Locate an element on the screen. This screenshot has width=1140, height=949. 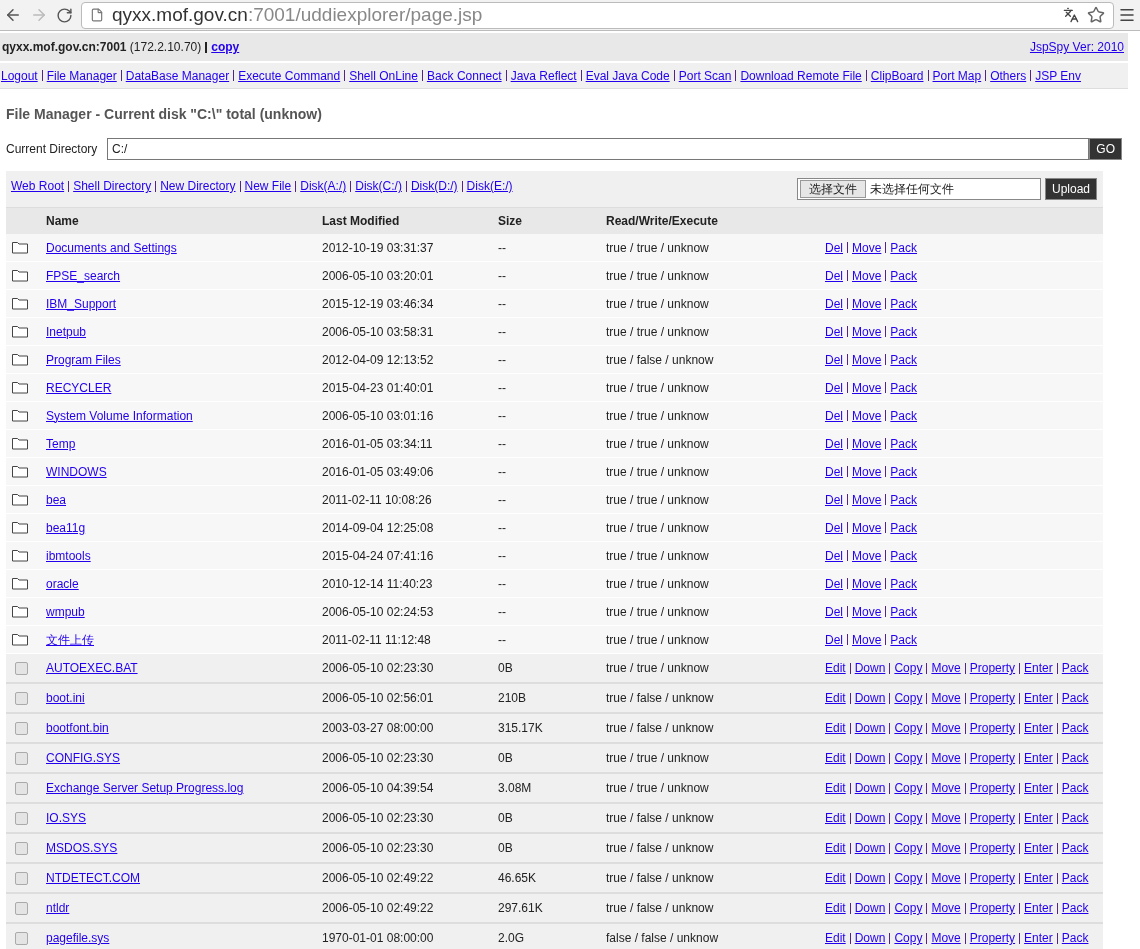
nav-link: JSP Env is located at coordinates (1058, 75).